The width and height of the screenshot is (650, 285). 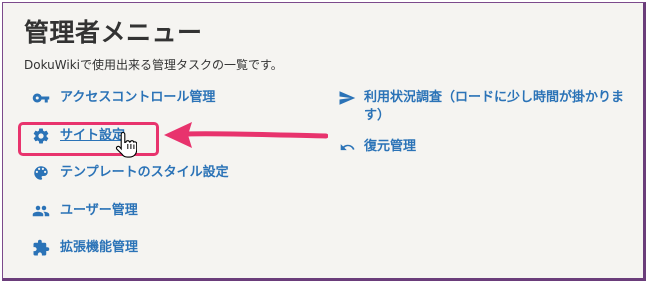 What do you see at coordinates (485, 147) in the screenshot?
I see `menu-item-revert: 復元管理` at bounding box center [485, 147].